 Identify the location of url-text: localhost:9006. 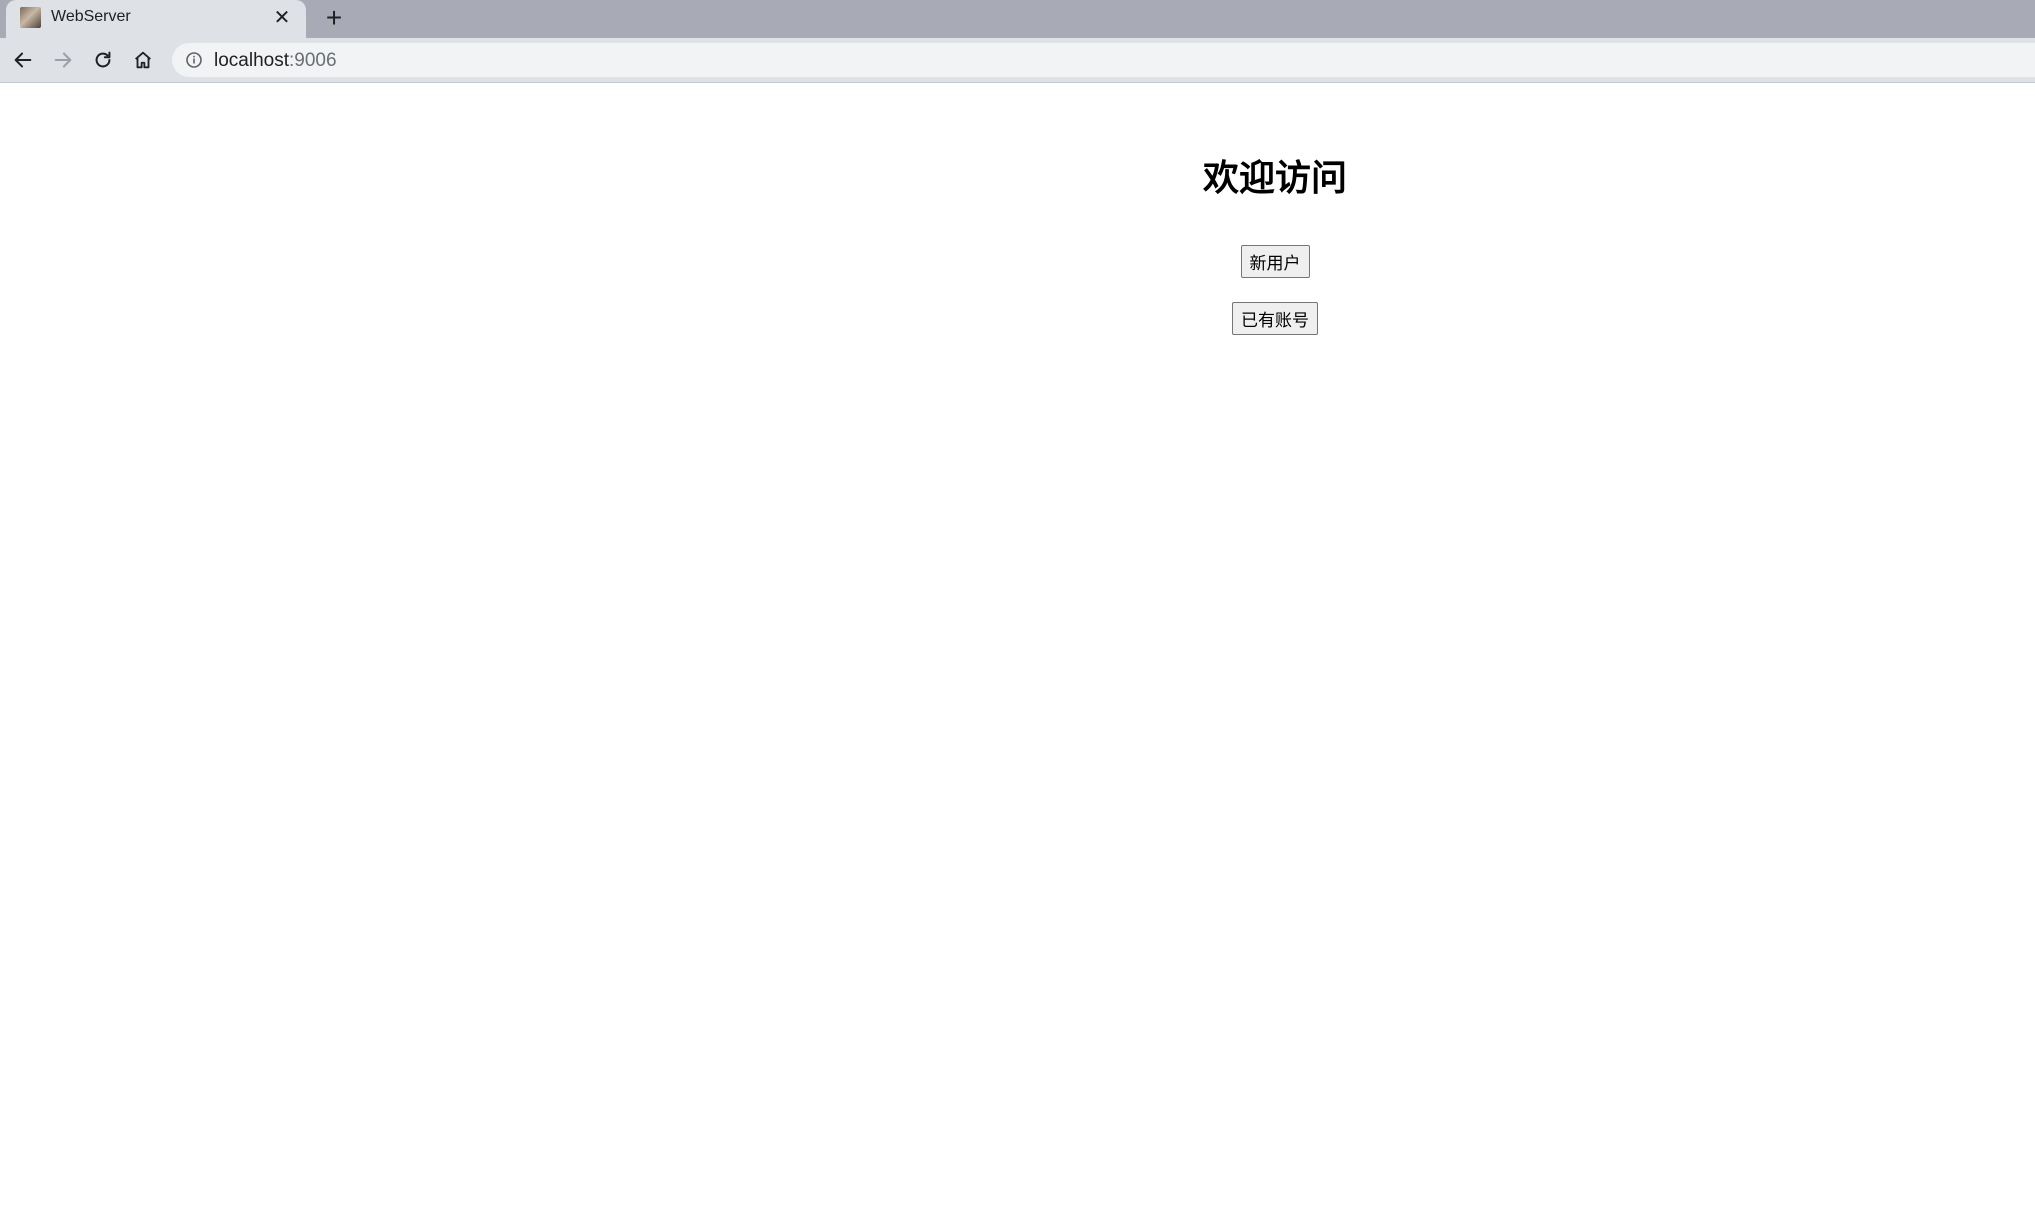
(275, 61).